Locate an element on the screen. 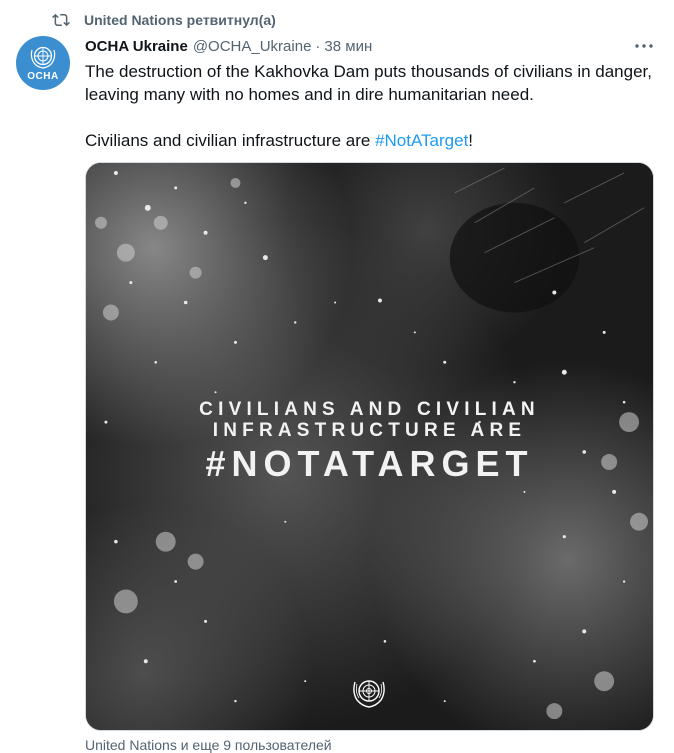 This screenshot has width=674, height=753. retweet-context: United Nations ретвитнул(а) is located at coordinates (164, 20).